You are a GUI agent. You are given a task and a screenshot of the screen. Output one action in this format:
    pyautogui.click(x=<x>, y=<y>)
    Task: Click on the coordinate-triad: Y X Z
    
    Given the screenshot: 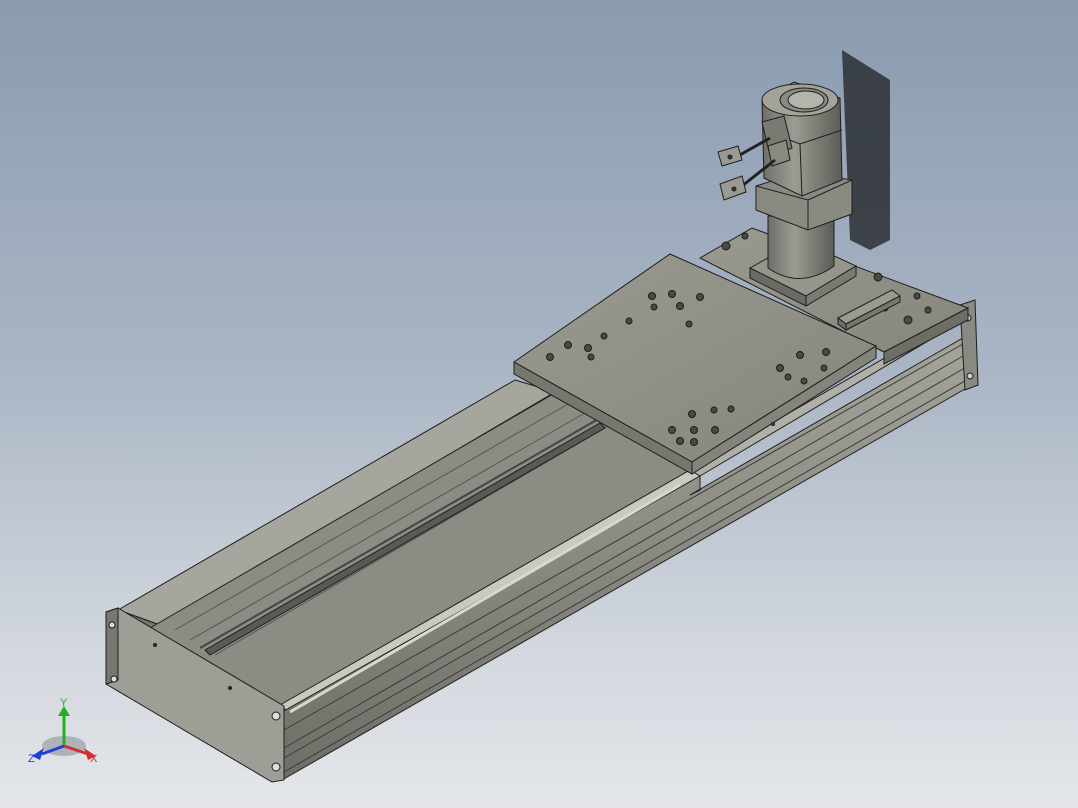 What is the action you would take?
    pyautogui.click(x=63, y=731)
    